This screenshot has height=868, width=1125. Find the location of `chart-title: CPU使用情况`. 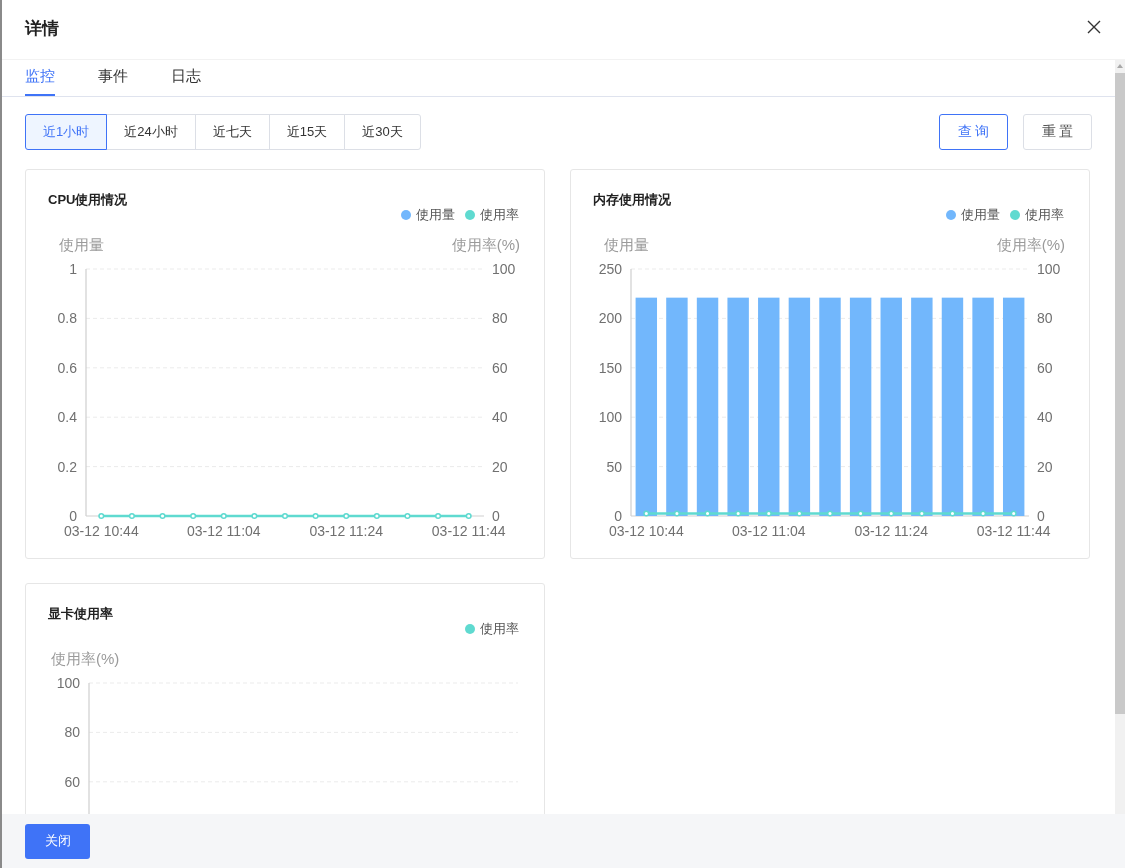

chart-title: CPU使用情况 is located at coordinates (88, 200).